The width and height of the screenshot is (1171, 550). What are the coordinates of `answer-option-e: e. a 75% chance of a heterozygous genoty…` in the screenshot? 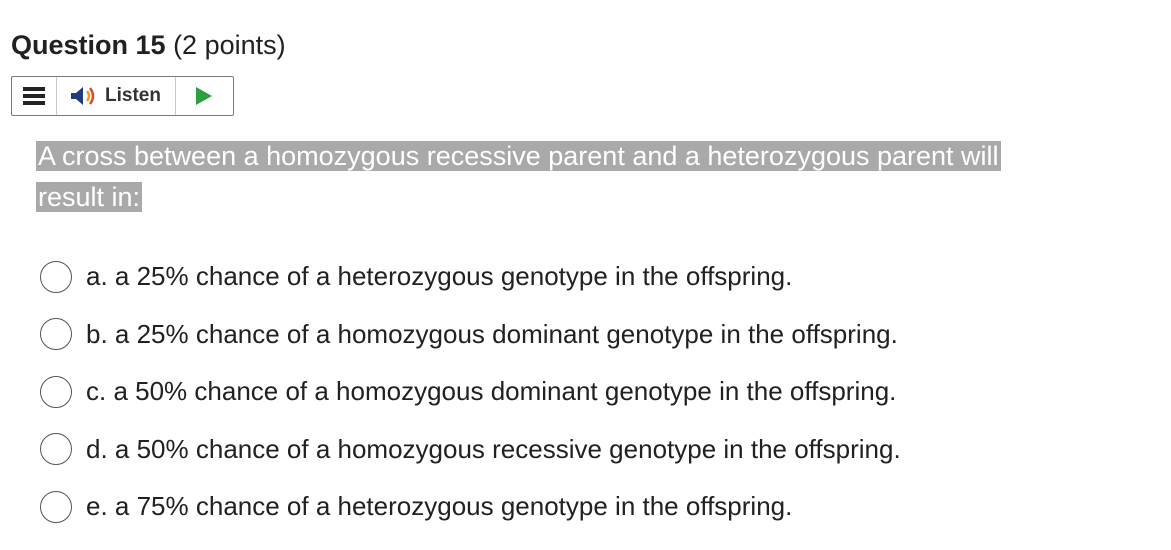 It's located at (470, 507).